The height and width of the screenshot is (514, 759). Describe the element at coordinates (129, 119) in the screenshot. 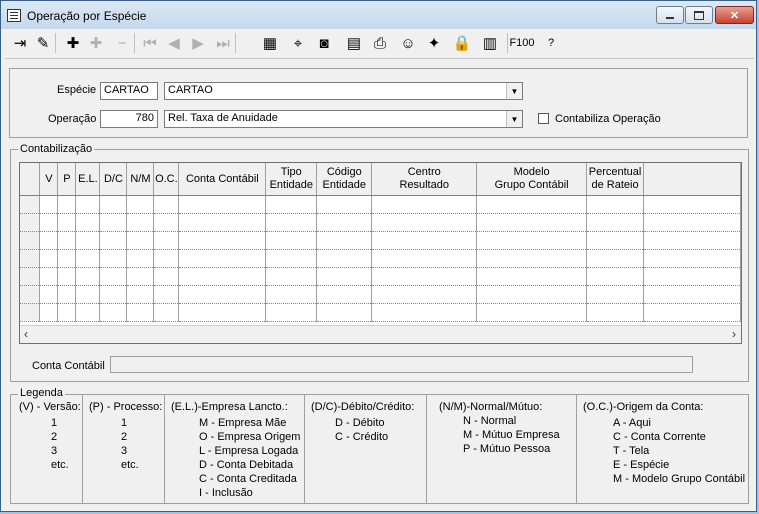

I see `operacao-code-input: 780` at that location.